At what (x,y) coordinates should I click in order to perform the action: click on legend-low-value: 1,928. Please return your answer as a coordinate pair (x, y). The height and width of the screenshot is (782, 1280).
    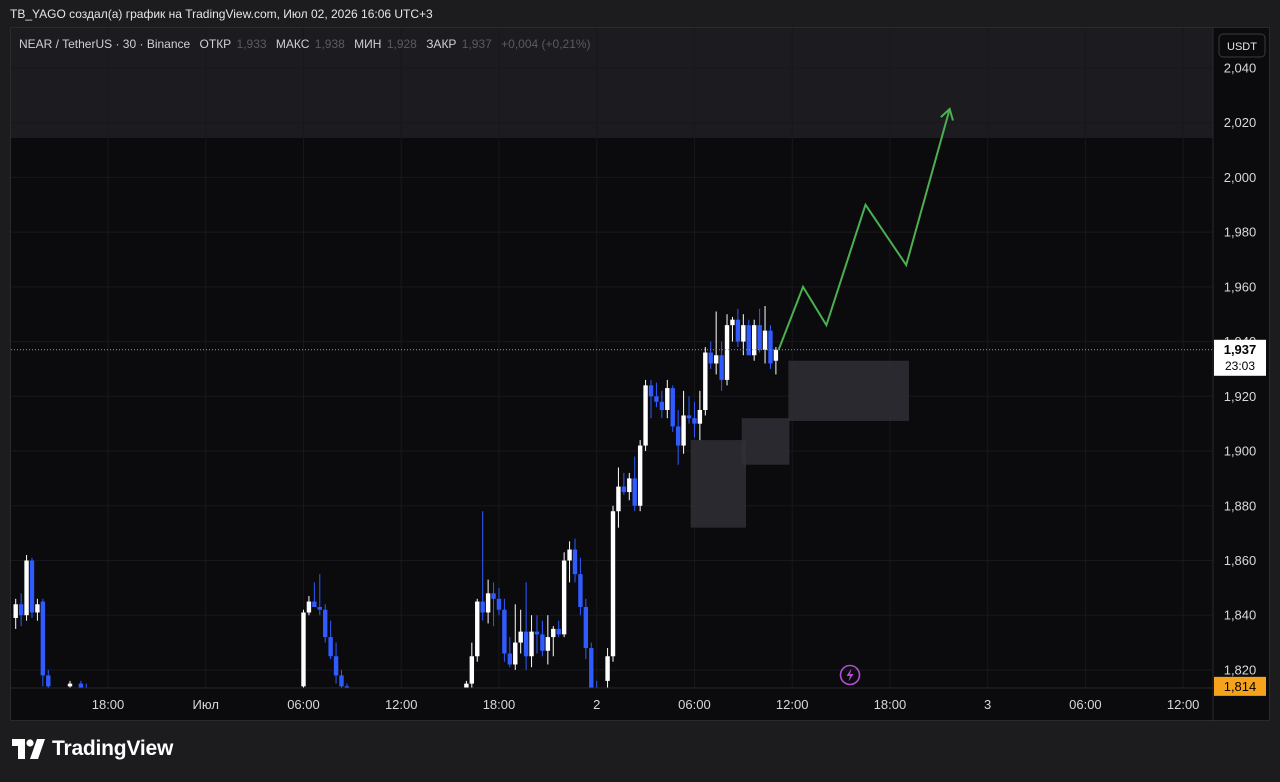
    Looking at the image, I should click on (402, 44).